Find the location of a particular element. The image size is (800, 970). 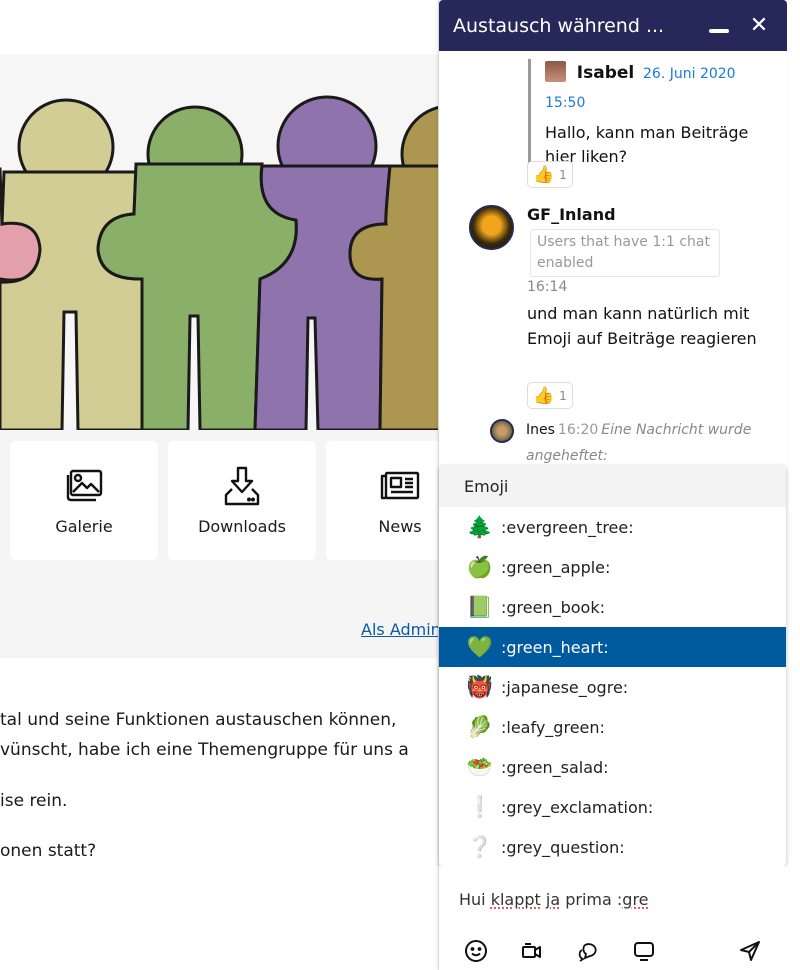

green-heart-icon: 💚 is located at coordinates (480, 646).